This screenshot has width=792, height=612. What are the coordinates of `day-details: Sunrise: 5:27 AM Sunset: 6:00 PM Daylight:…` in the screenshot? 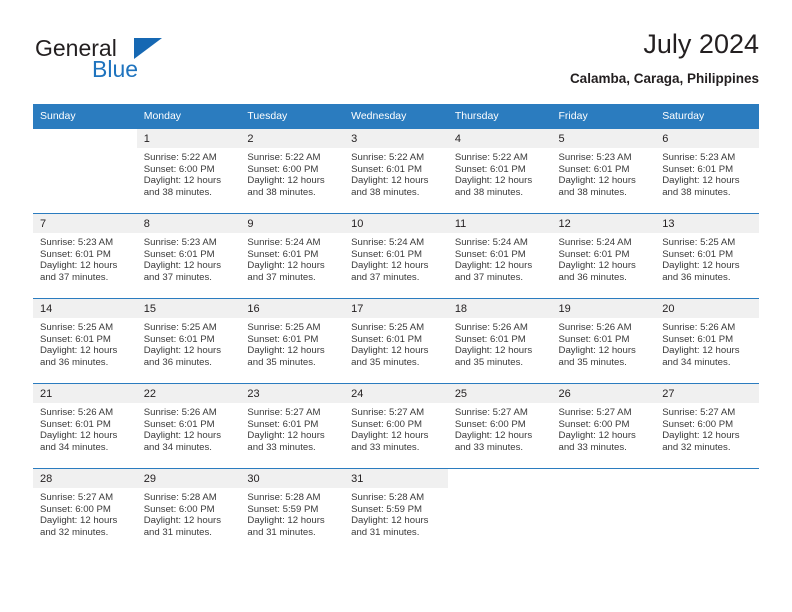 It's located at (396, 428).